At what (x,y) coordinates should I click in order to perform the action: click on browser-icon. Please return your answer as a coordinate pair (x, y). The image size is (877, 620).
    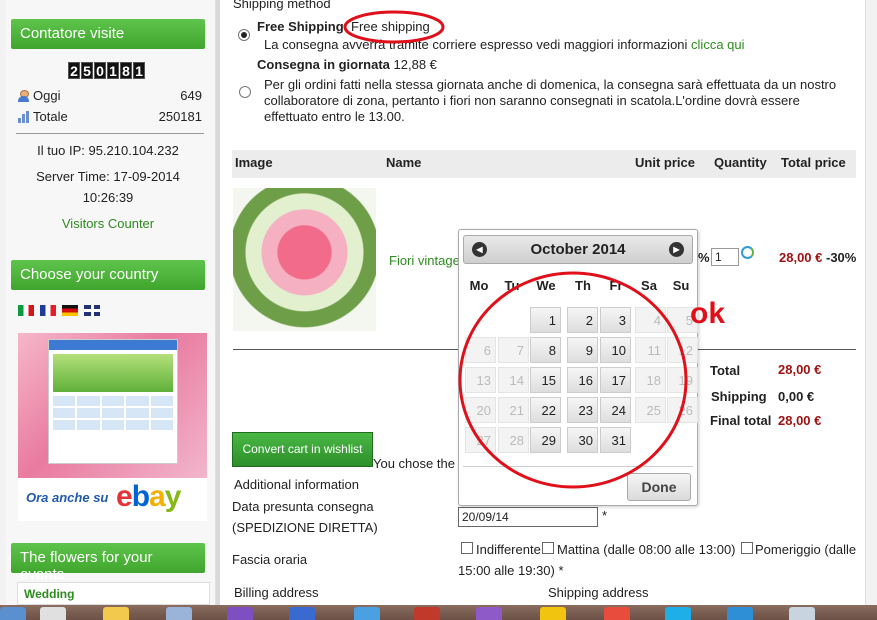
    Looking at the image, I should click on (302, 613).